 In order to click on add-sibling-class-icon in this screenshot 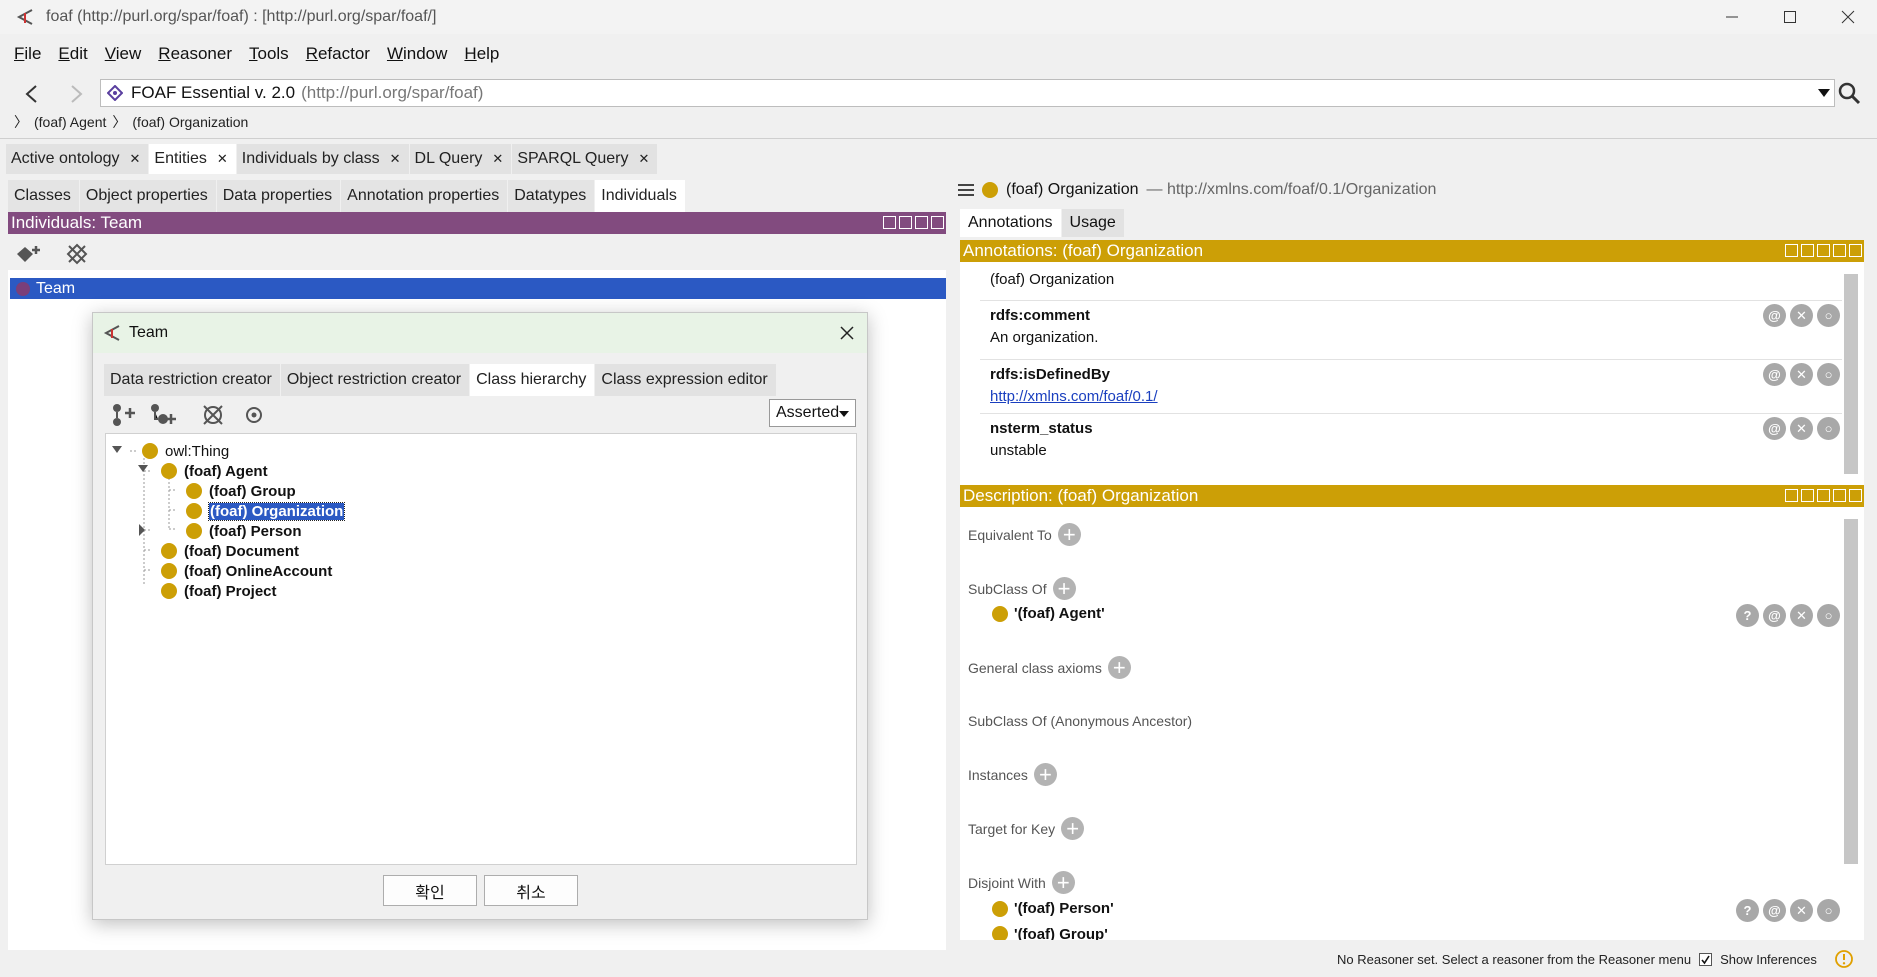, I will do `click(163, 415)`.